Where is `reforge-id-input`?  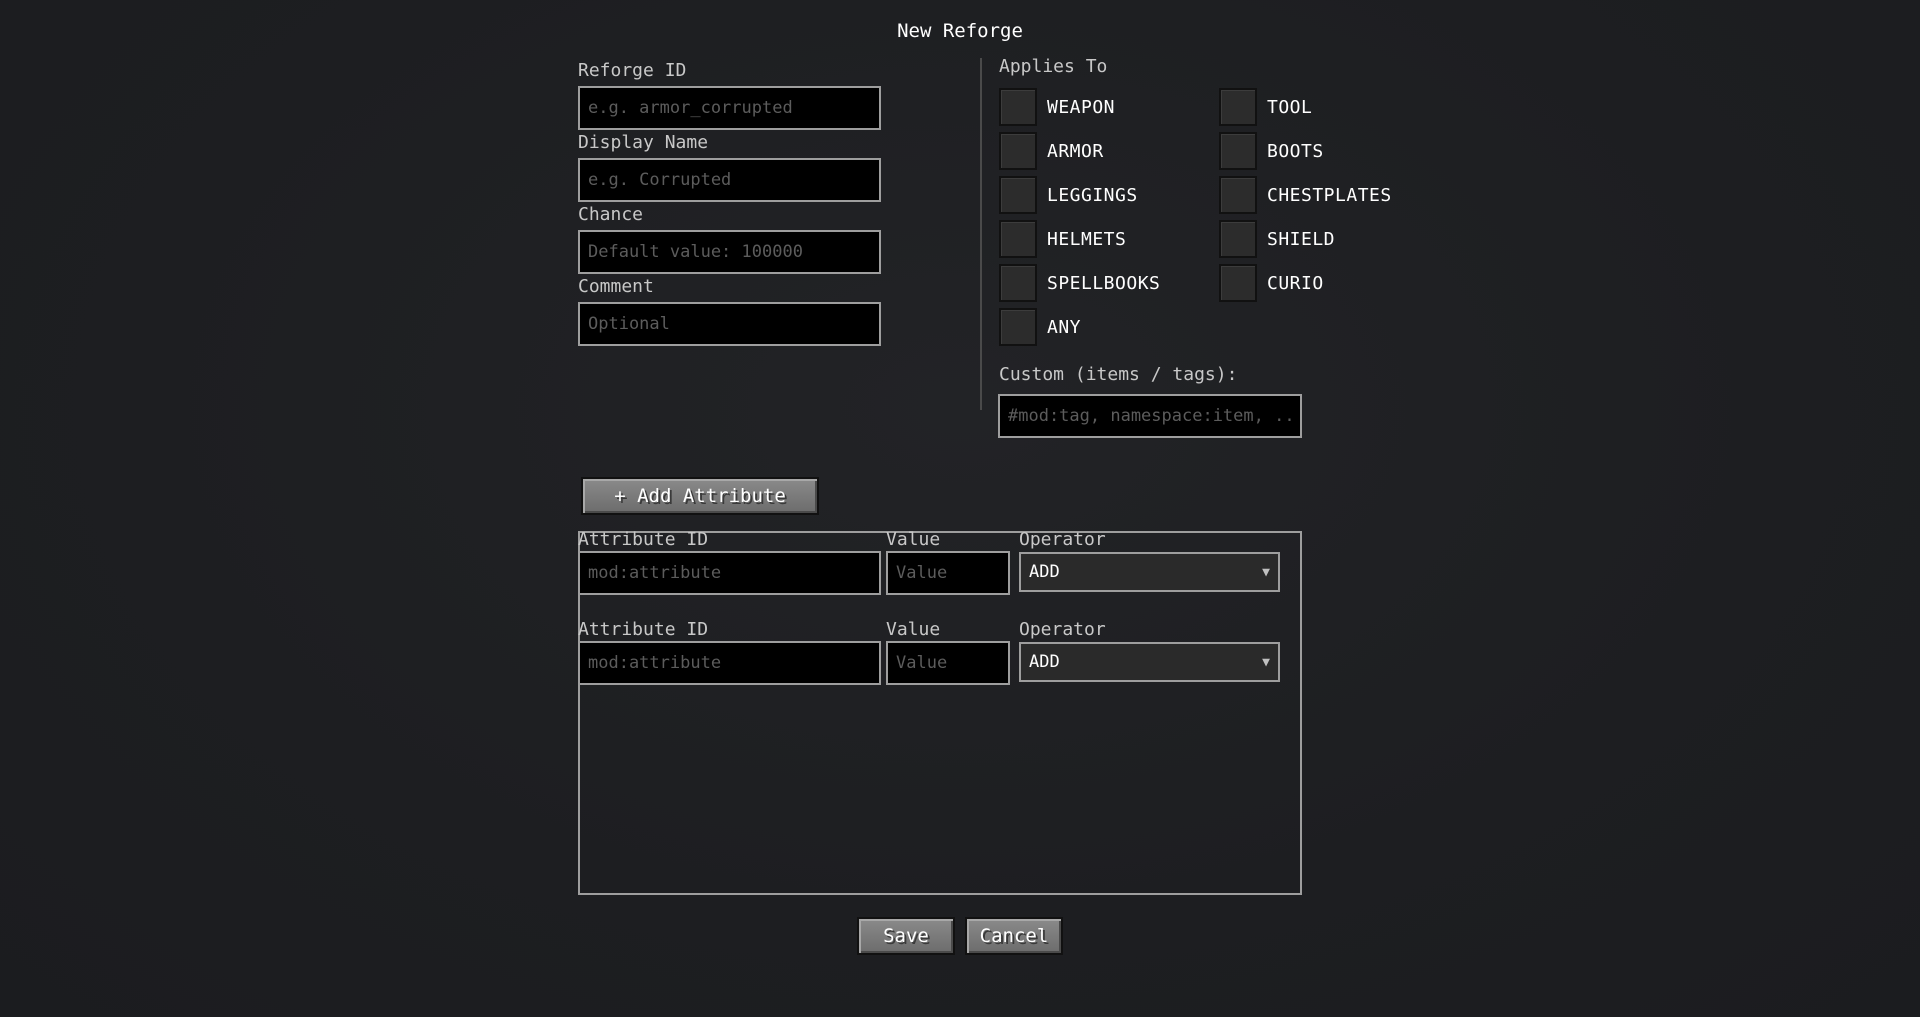
reforge-id-input is located at coordinates (729, 108).